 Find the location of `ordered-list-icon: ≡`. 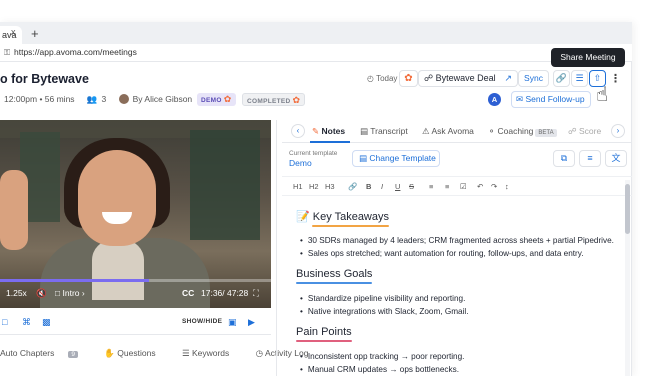

ordered-list-icon: ≡ is located at coordinates (431, 186).